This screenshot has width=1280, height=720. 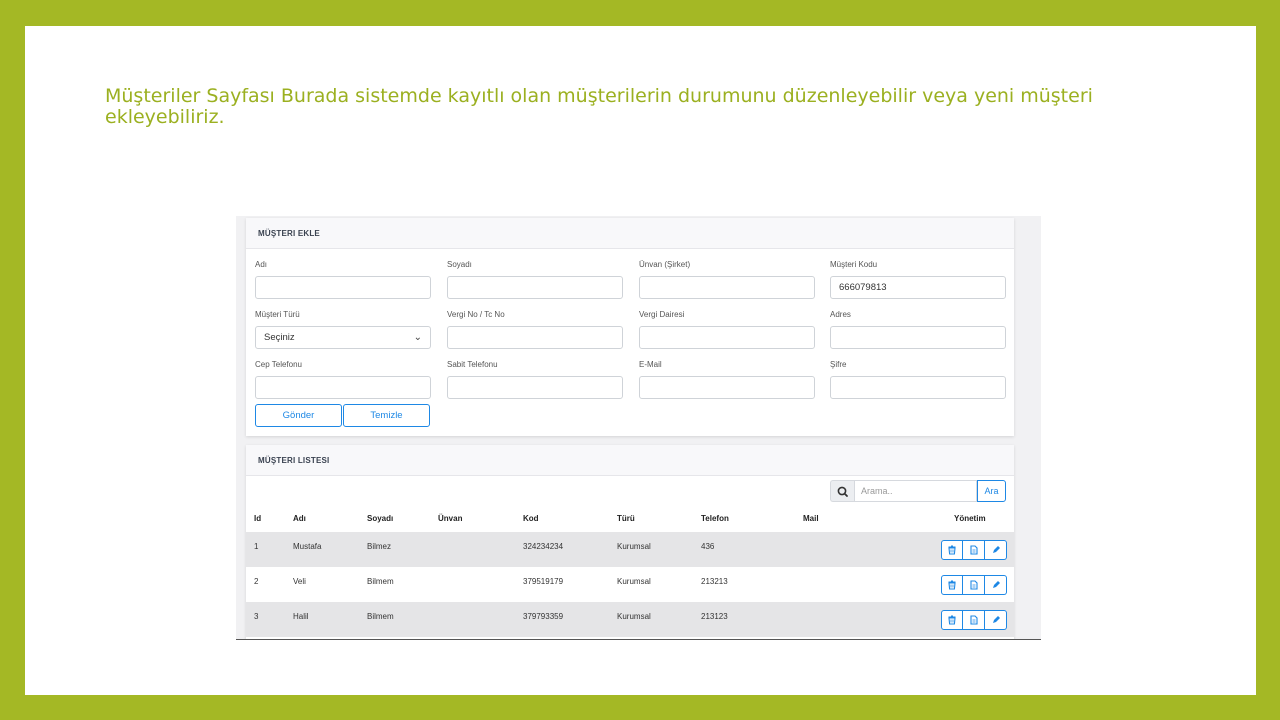 What do you see at coordinates (343, 287) in the screenshot?
I see `first-name-input` at bounding box center [343, 287].